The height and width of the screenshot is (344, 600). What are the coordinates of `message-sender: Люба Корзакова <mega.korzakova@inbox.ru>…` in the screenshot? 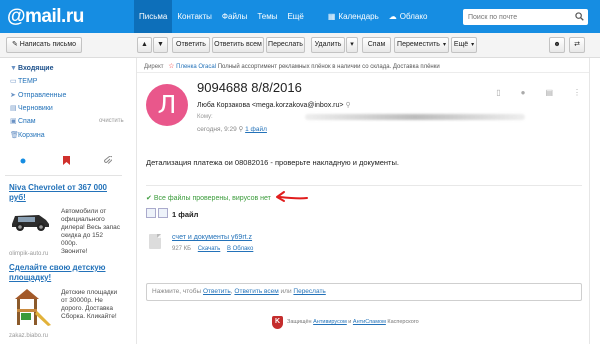 It's located at (274, 105).